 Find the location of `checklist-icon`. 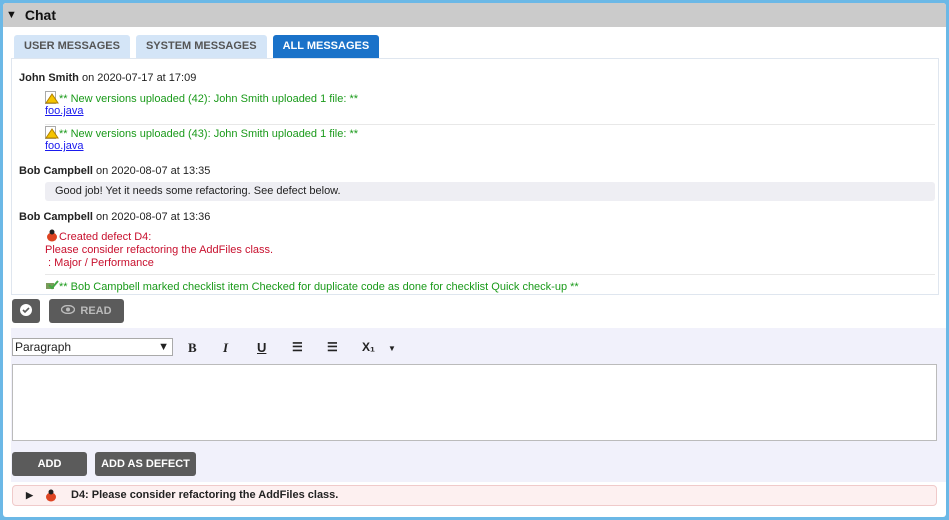

checklist-icon is located at coordinates (52, 285).